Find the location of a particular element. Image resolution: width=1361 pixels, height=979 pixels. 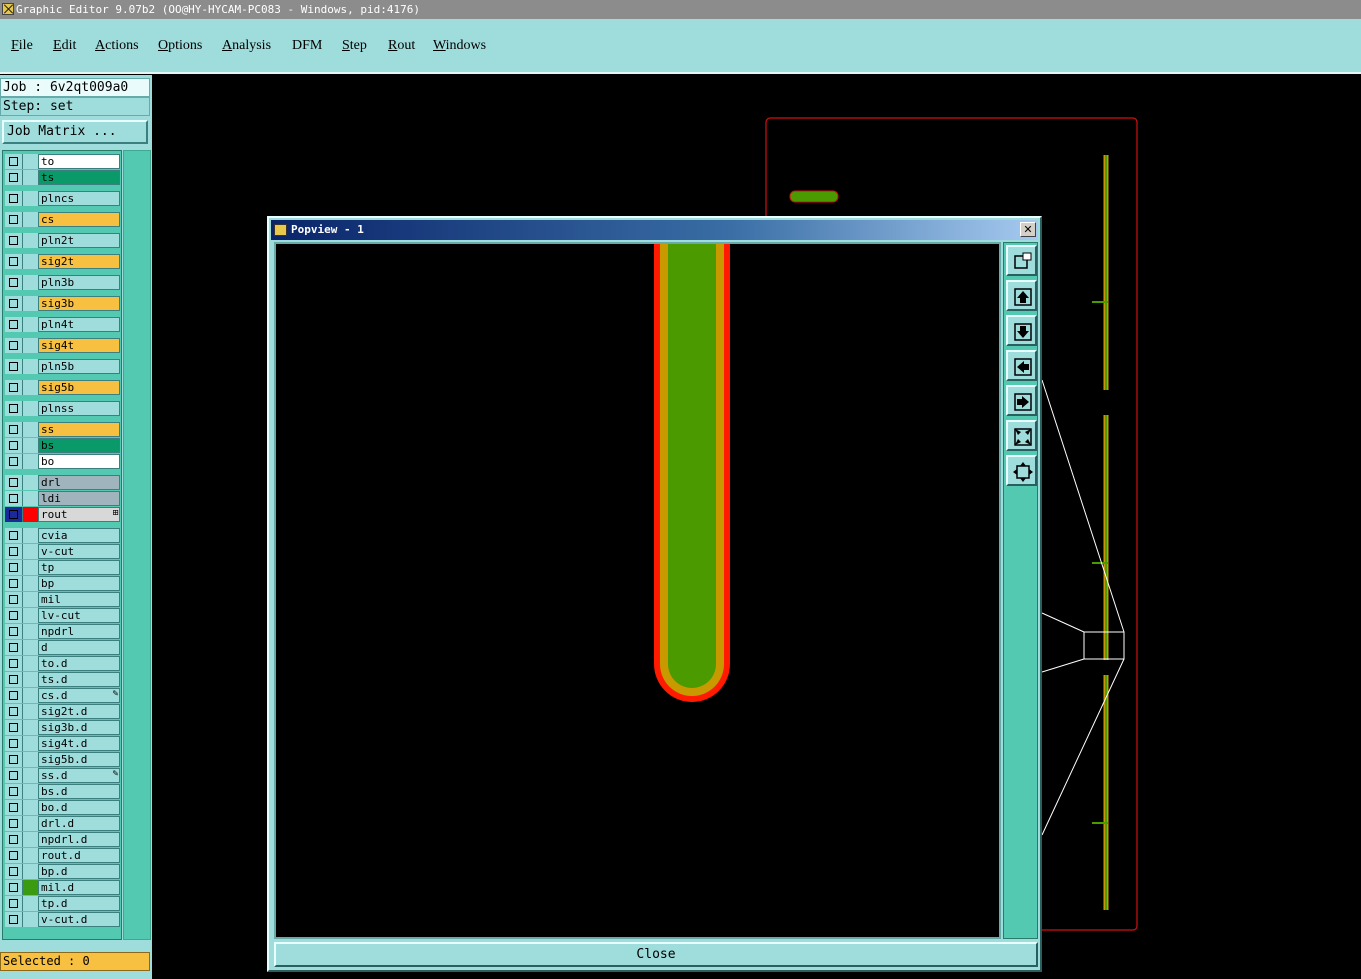

layer-row-bp: bp is located at coordinates (62, 583).